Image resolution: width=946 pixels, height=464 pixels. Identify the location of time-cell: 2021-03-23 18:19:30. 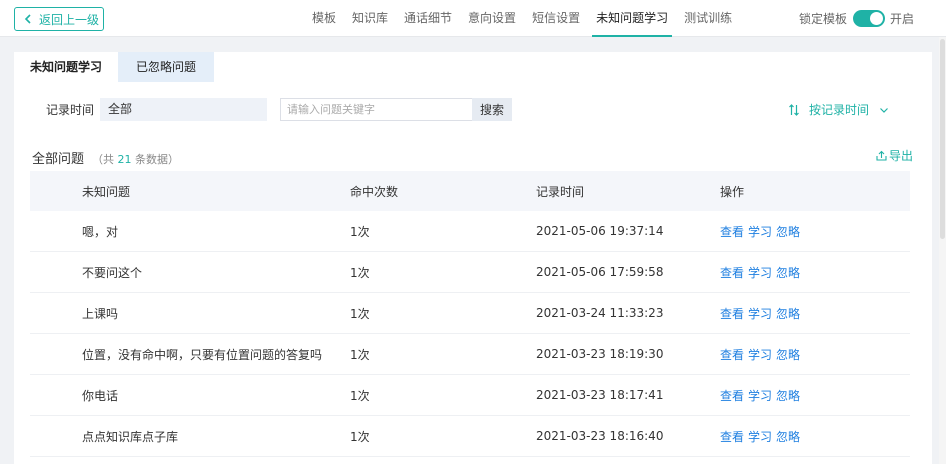
(600, 354).